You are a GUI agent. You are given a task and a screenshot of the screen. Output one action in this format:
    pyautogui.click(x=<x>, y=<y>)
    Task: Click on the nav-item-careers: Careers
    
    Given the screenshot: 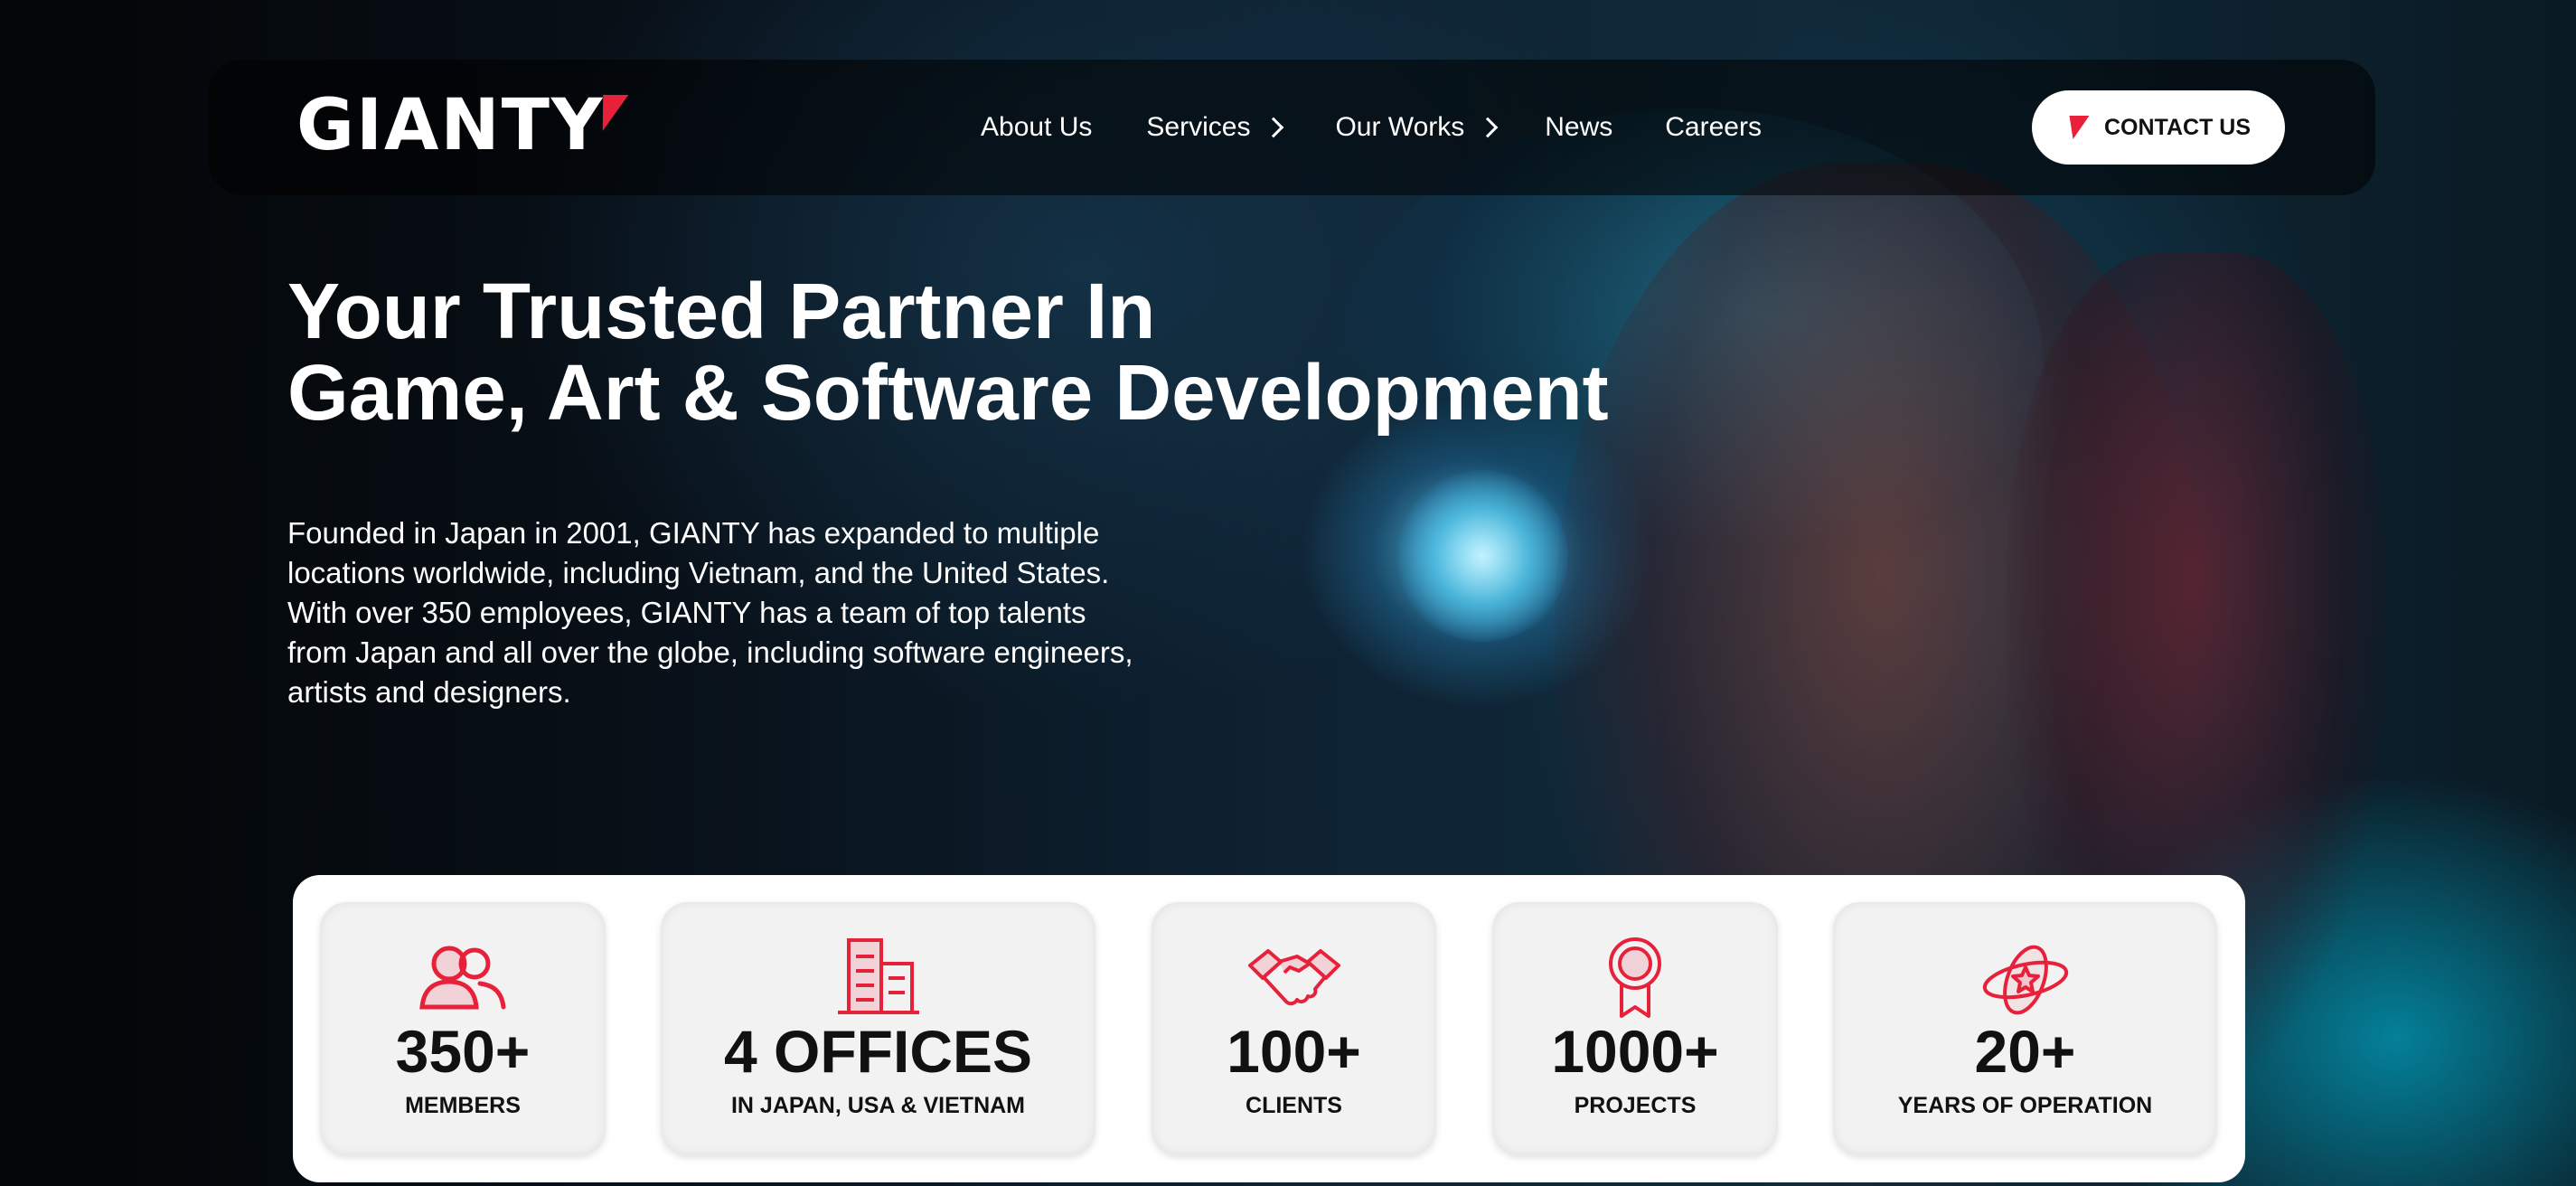 What is the action you would take?
    pyautogui.click(x=1713, y=127)
    